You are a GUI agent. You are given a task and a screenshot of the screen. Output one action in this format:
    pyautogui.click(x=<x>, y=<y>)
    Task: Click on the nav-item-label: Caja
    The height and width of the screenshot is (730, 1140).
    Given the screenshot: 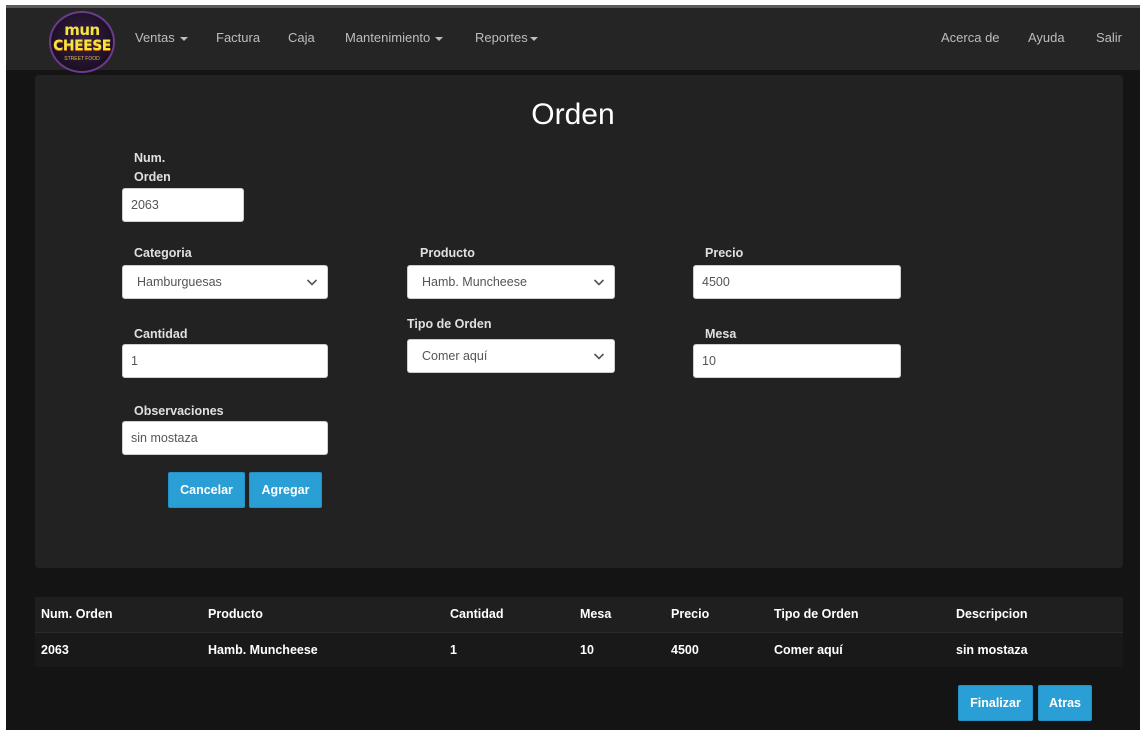 What is the action you would take?
    pyautogui.click(x=301, y=37)
    